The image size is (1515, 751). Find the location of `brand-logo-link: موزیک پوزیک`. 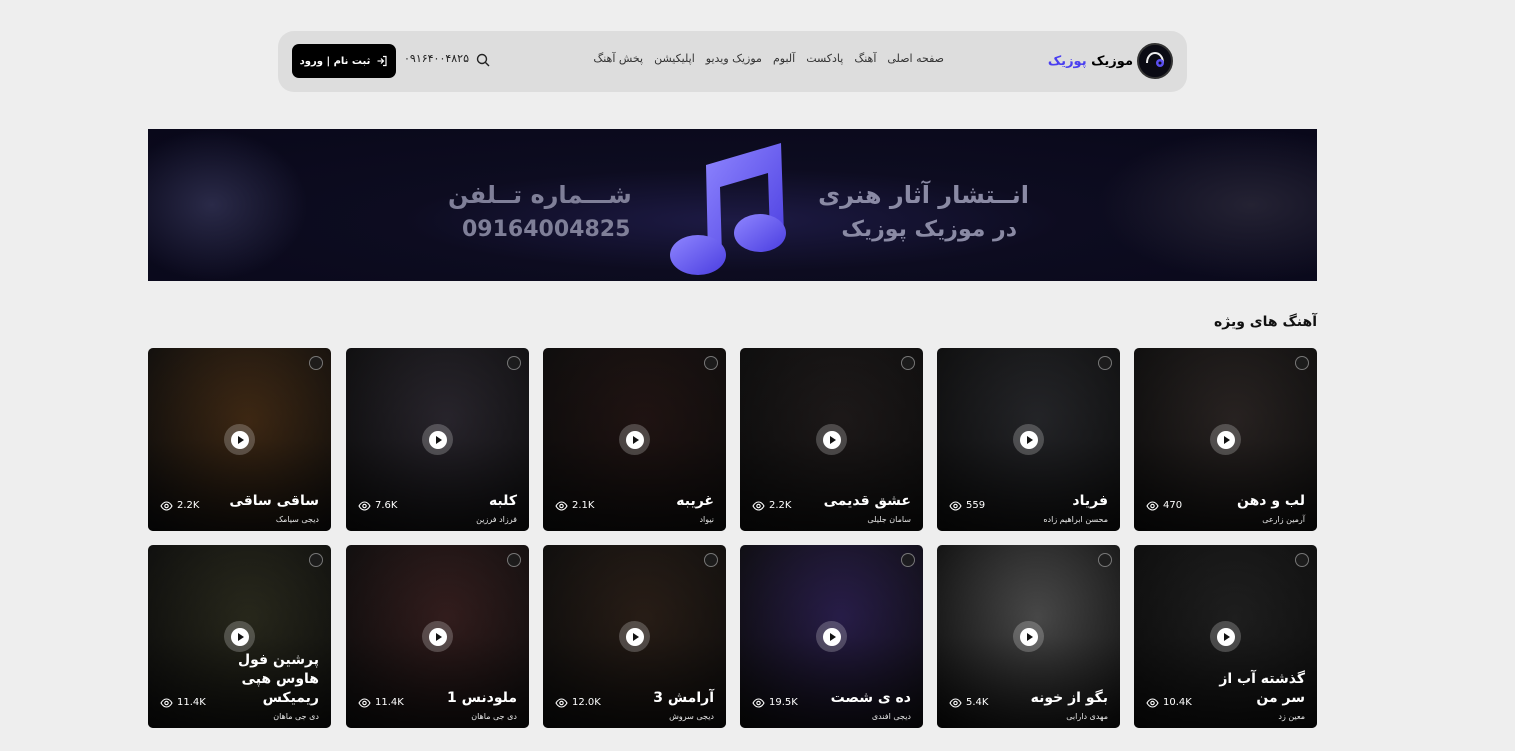

brand-logo-link: موزیک پوزیک is located at coordinates (1110, 61).